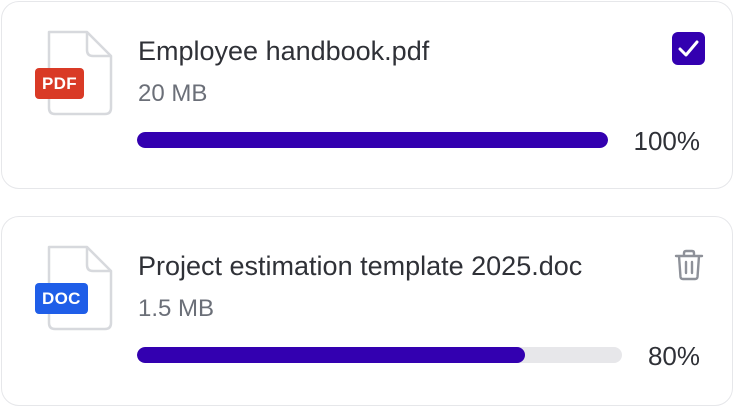 The width and height of the screenshot is (736, 408). Describe the element at coordinates (688, 48) in the screenshot. I see `checkbox-checked-icon` at that location.